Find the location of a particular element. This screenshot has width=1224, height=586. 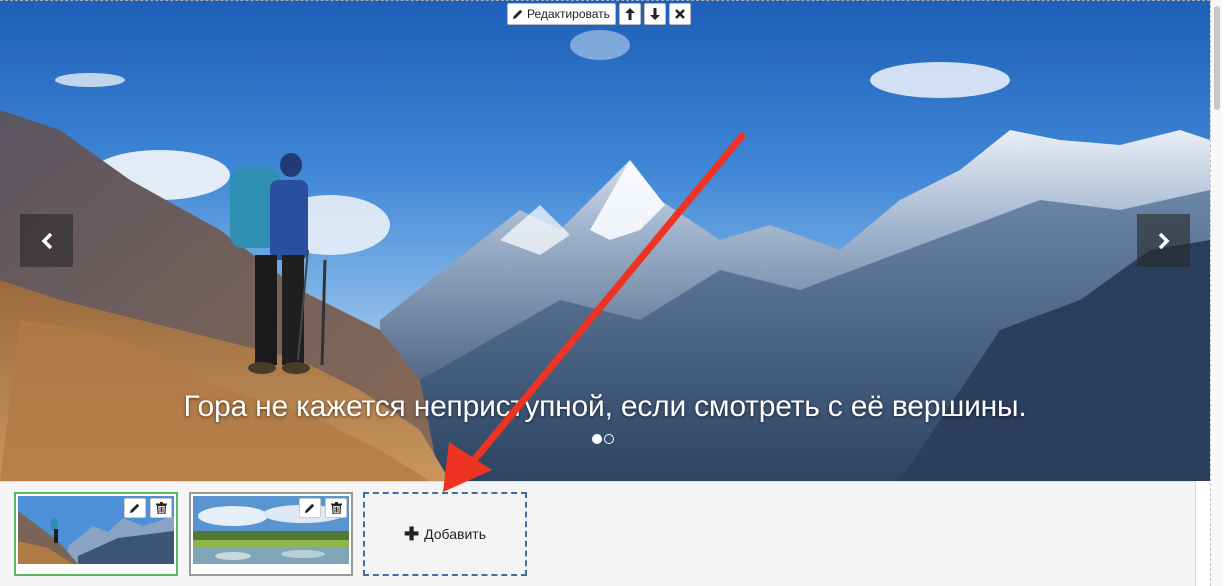

delete-block-button is located at coordinates (679, 14).